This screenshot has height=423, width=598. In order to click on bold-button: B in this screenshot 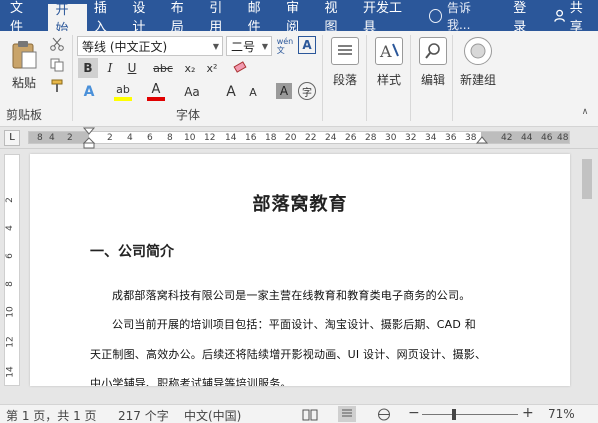, I will do `click(88, 68)`.